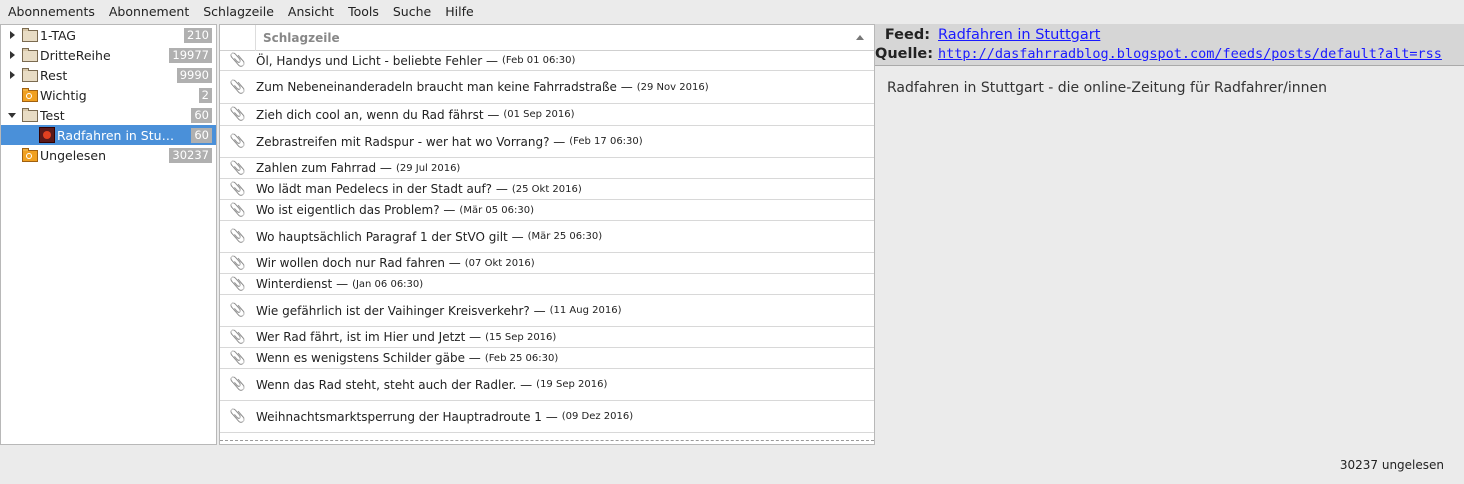 This screenshot has height=484, width=1464. Describe the element at coordinates (499, 263) in the screenshot. I see `headline-date: (07 Okt 2016)` at that location.